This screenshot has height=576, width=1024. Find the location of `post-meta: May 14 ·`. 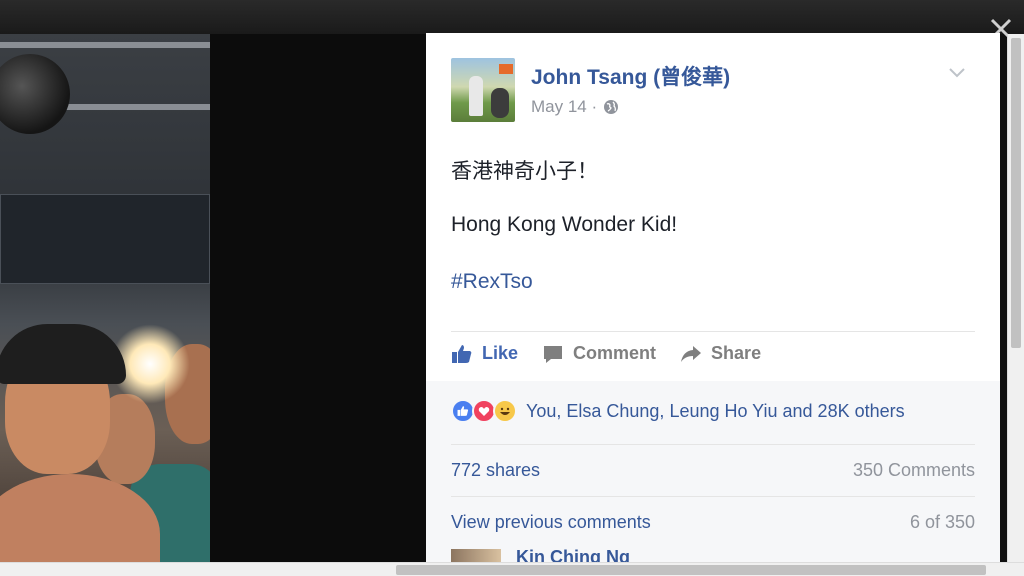

post-meta: May 14 · is located at coordinates (575, 107).